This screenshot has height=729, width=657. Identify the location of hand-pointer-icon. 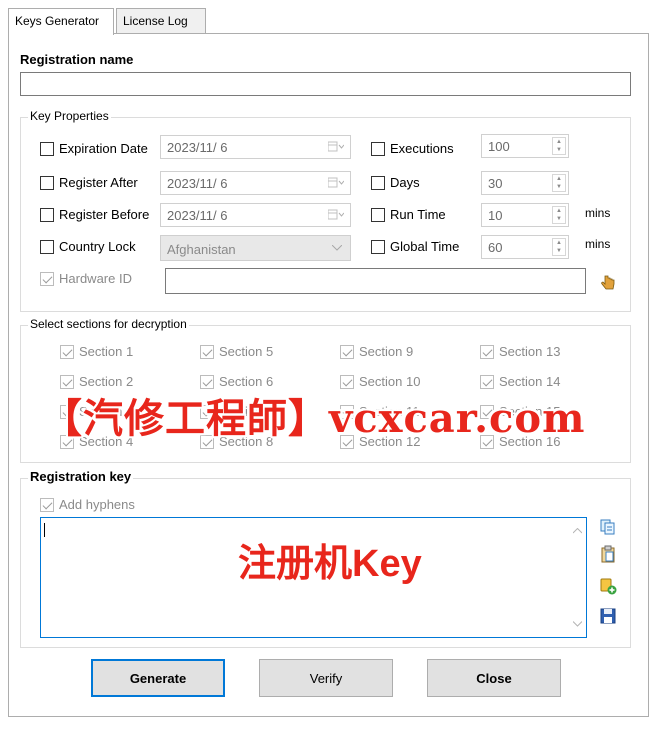
(608, 282).